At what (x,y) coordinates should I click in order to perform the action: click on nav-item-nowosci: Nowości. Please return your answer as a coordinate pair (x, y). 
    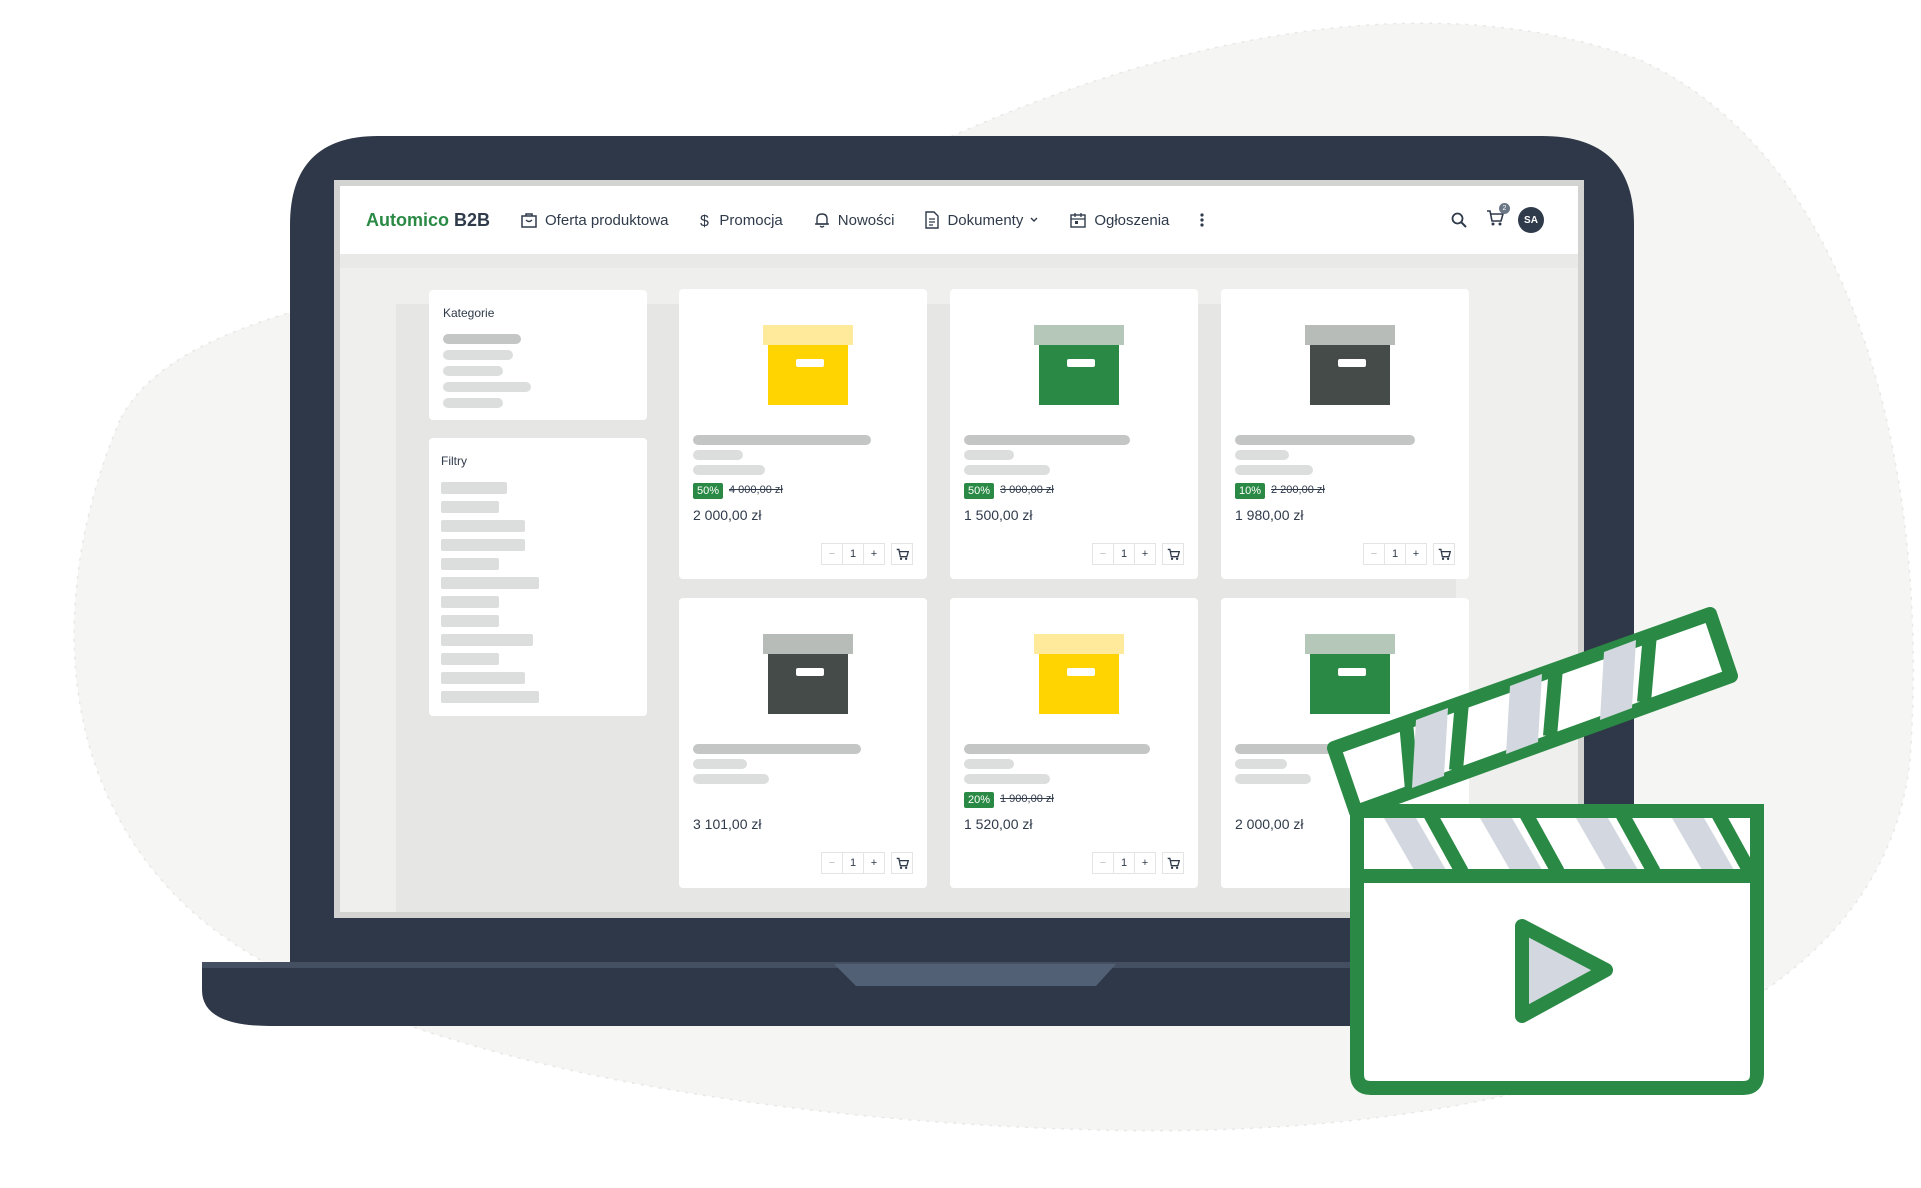
    Looking at the image, I should click on (853, 220).